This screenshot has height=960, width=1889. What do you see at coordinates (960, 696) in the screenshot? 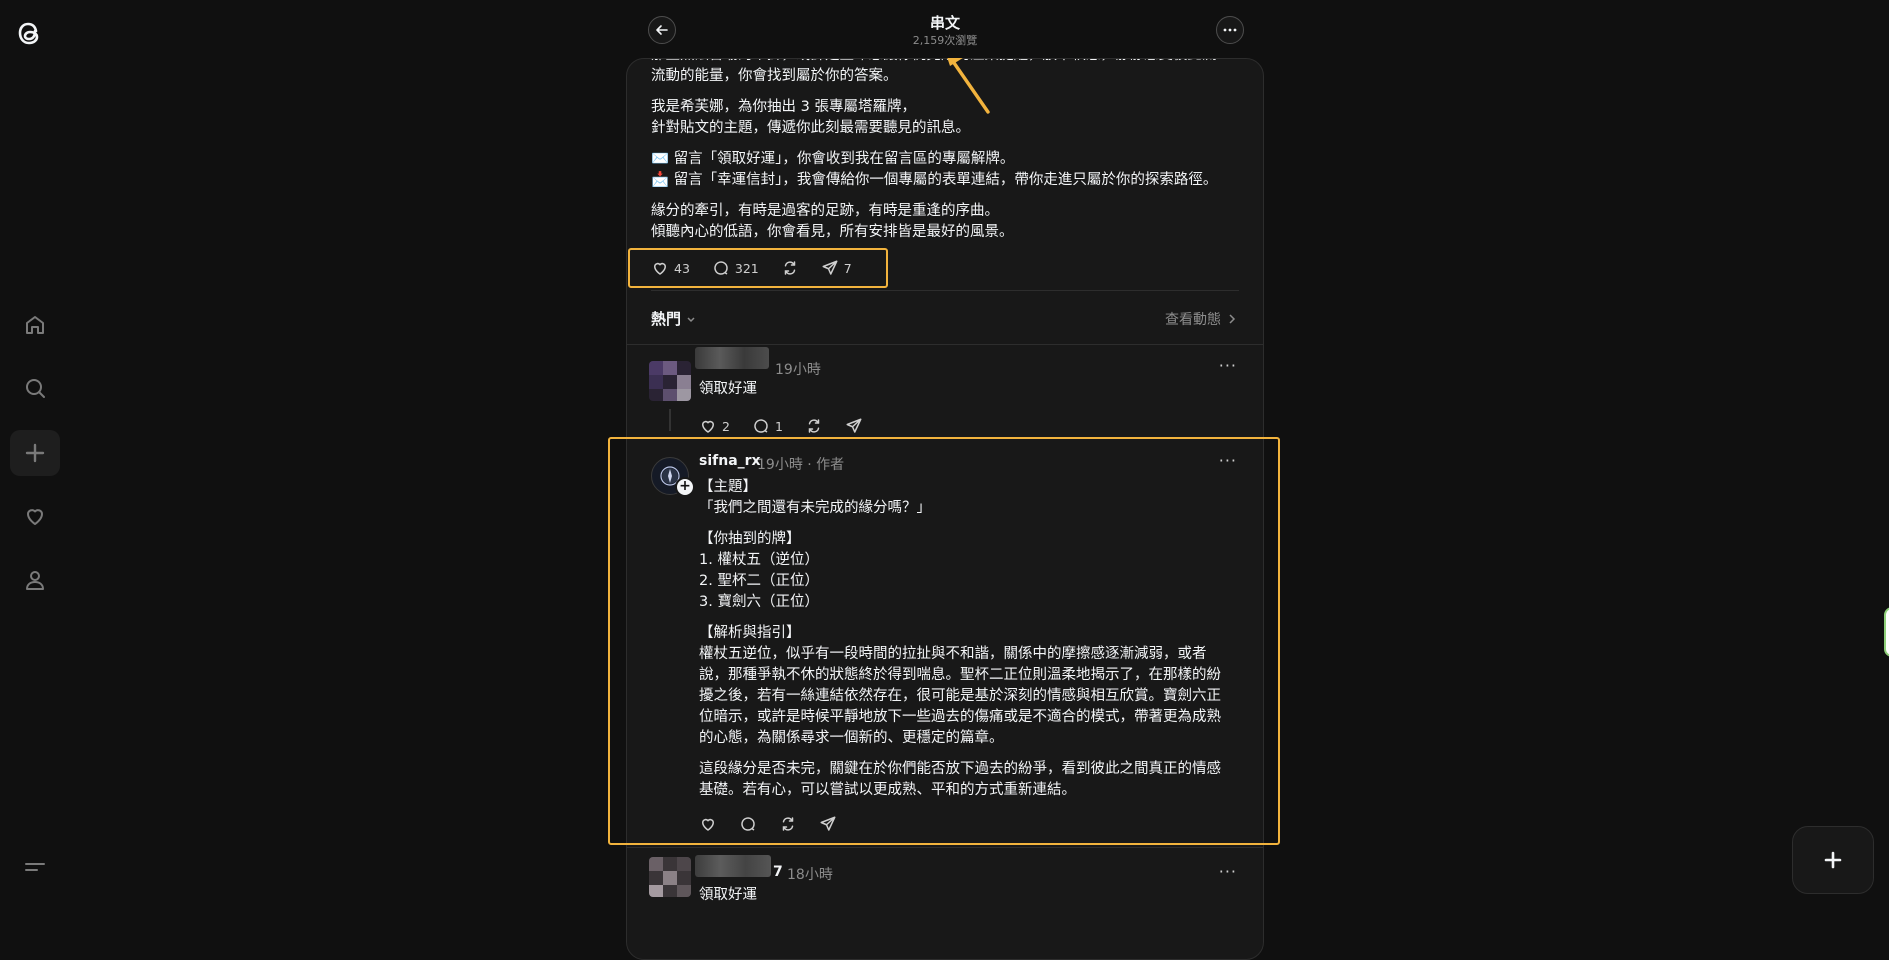
I see `body-line: 擾之後，若有一絲連結依然存在，很可能是基於深刻的情感與相互欣賞。寶劍六正` at bounding box center [960, 696].